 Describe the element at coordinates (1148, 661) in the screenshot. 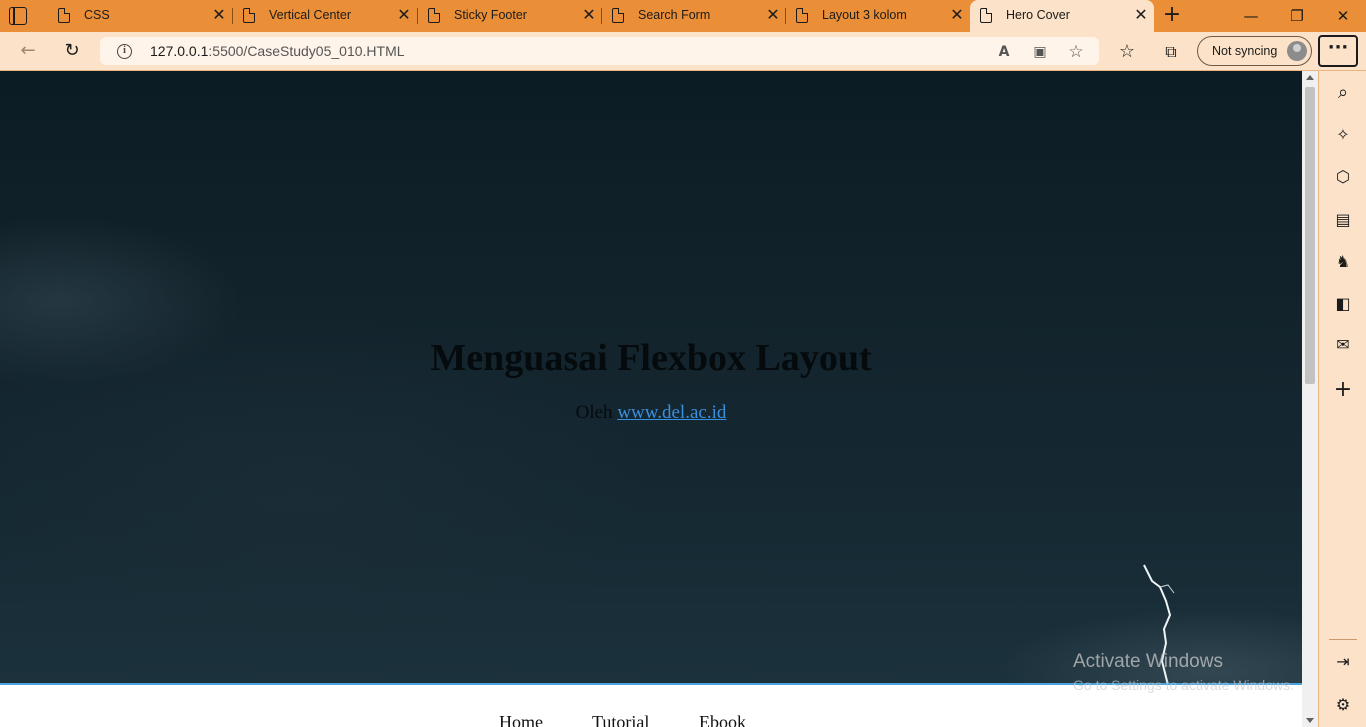

I see `activation-watermark-title: Activate Windows` at that location.